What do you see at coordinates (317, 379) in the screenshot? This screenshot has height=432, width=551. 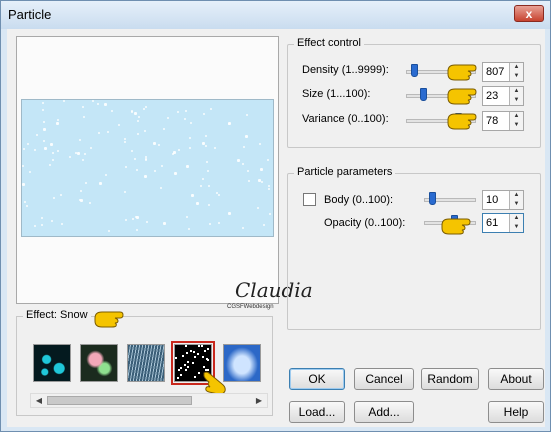 I see `ok-button: OK` at bounding box center [317, 379].